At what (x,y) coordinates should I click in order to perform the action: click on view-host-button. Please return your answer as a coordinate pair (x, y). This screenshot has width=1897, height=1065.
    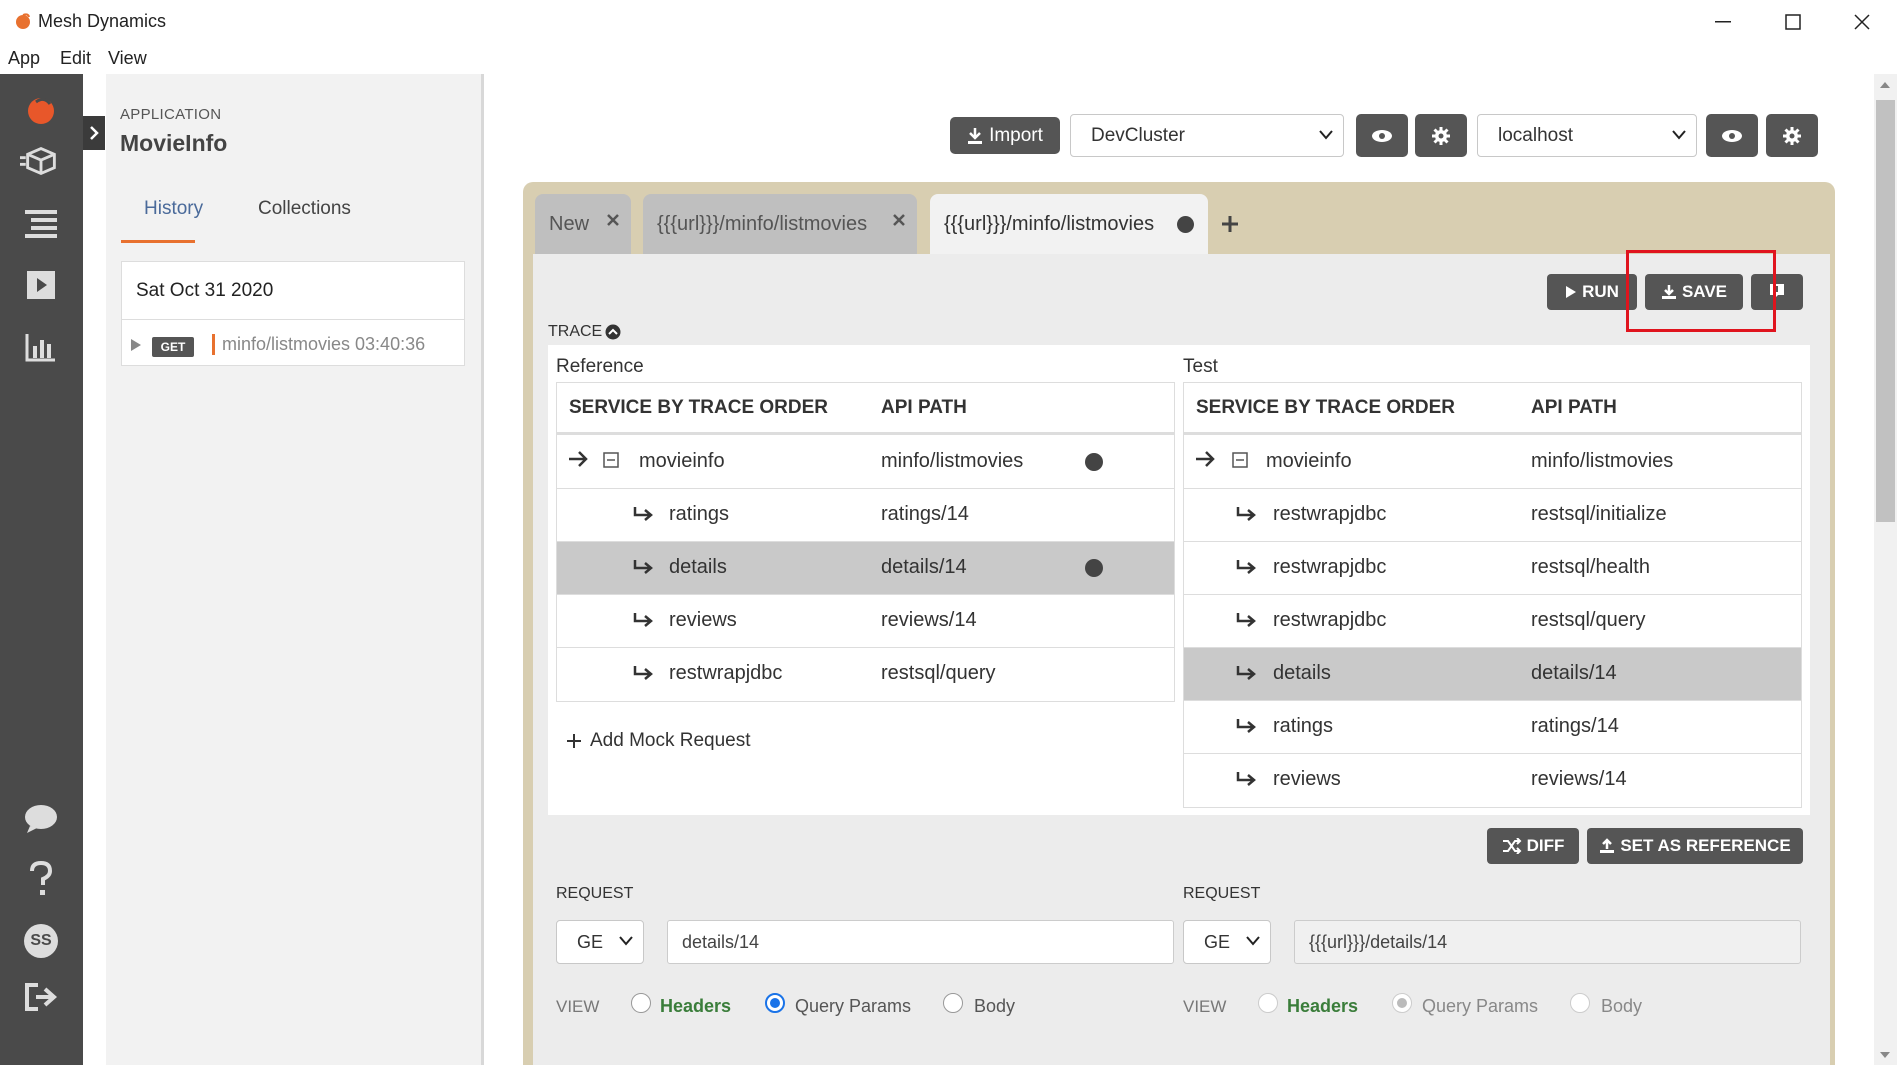
    Looking at the image, I should click on (1732, 135).